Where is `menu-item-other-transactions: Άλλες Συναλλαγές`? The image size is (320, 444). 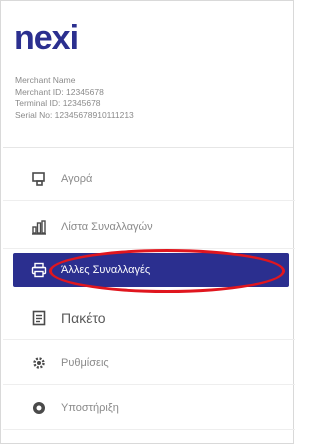
menu-item-other-transactions: Άλλες Συναλλαγές is located at coordinates (151, 270).